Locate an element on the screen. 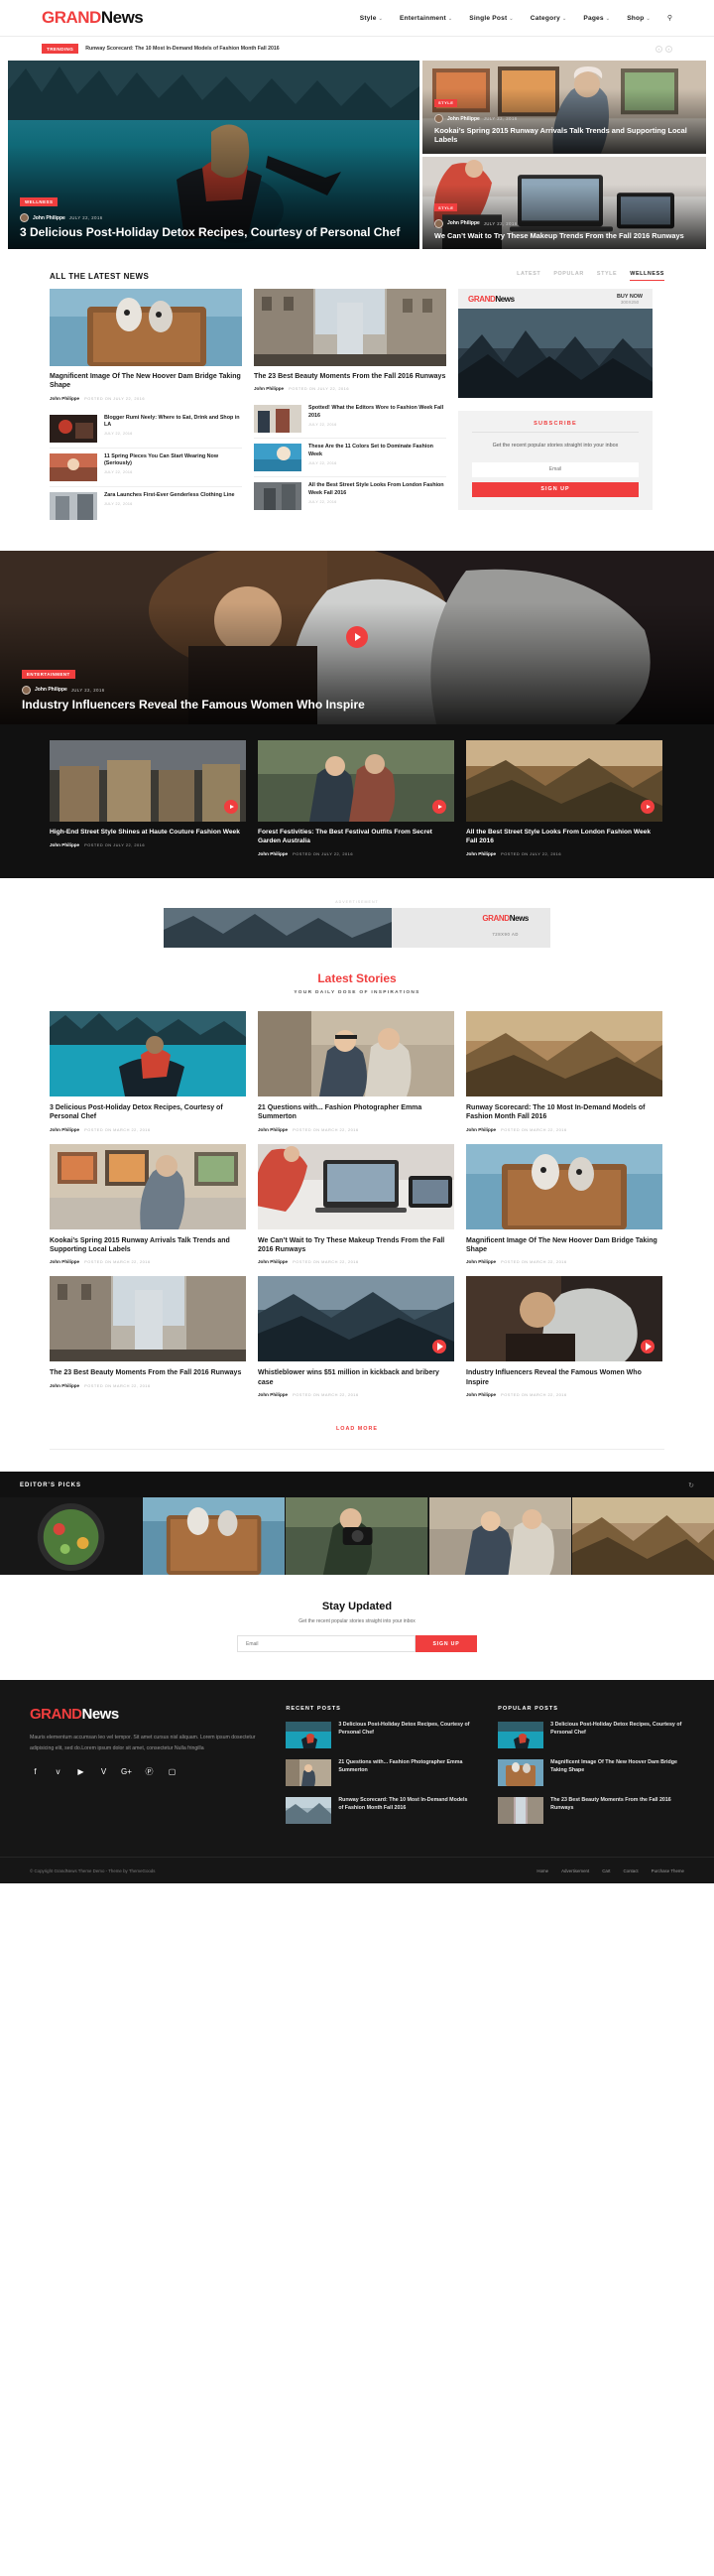 The width and height of the screenshot is (714, 2576). next-arrow-icon: › is located at coordinates (668, 49).